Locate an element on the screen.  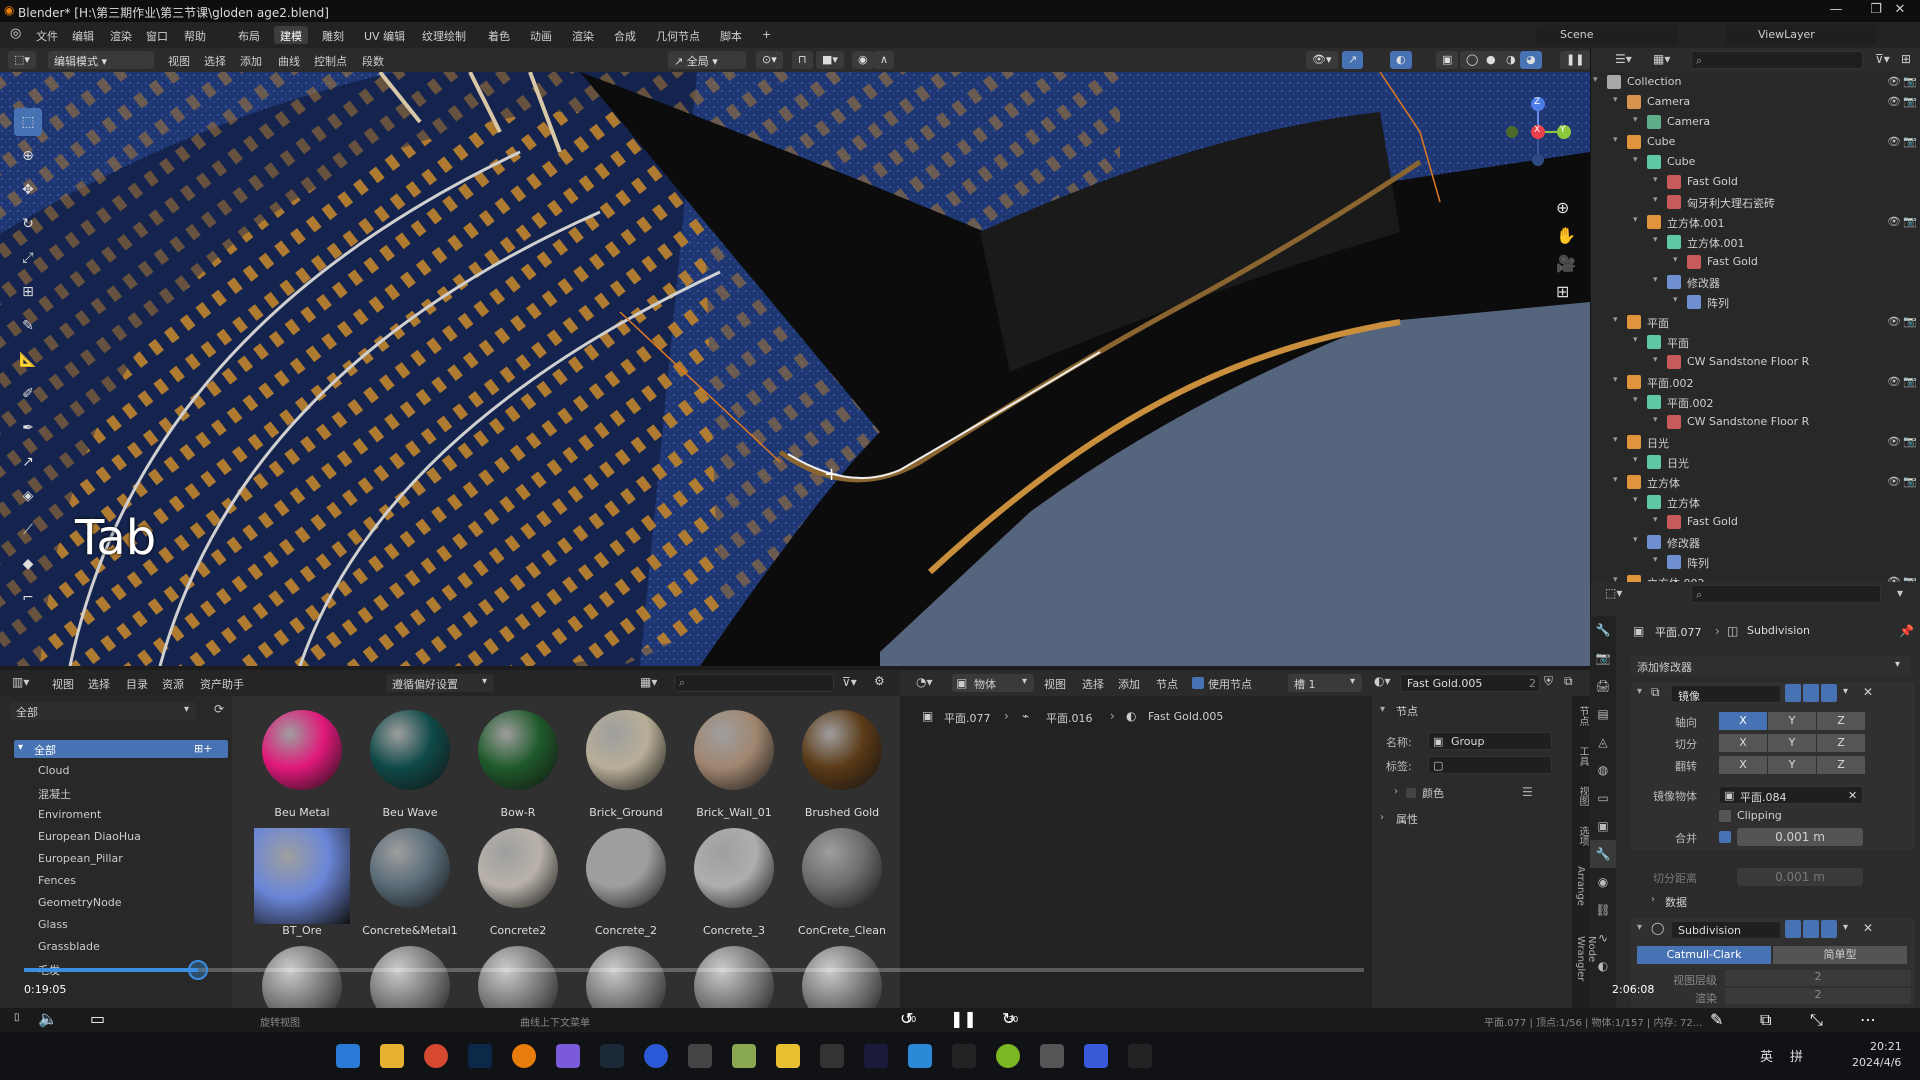
clear-icon: ✕ is located at coordinates (1852, 795).